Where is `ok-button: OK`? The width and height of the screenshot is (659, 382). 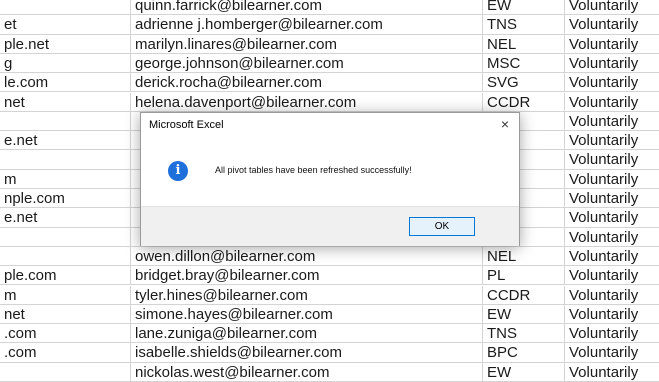
ok-button: OK is located at coordinates (442, 226).